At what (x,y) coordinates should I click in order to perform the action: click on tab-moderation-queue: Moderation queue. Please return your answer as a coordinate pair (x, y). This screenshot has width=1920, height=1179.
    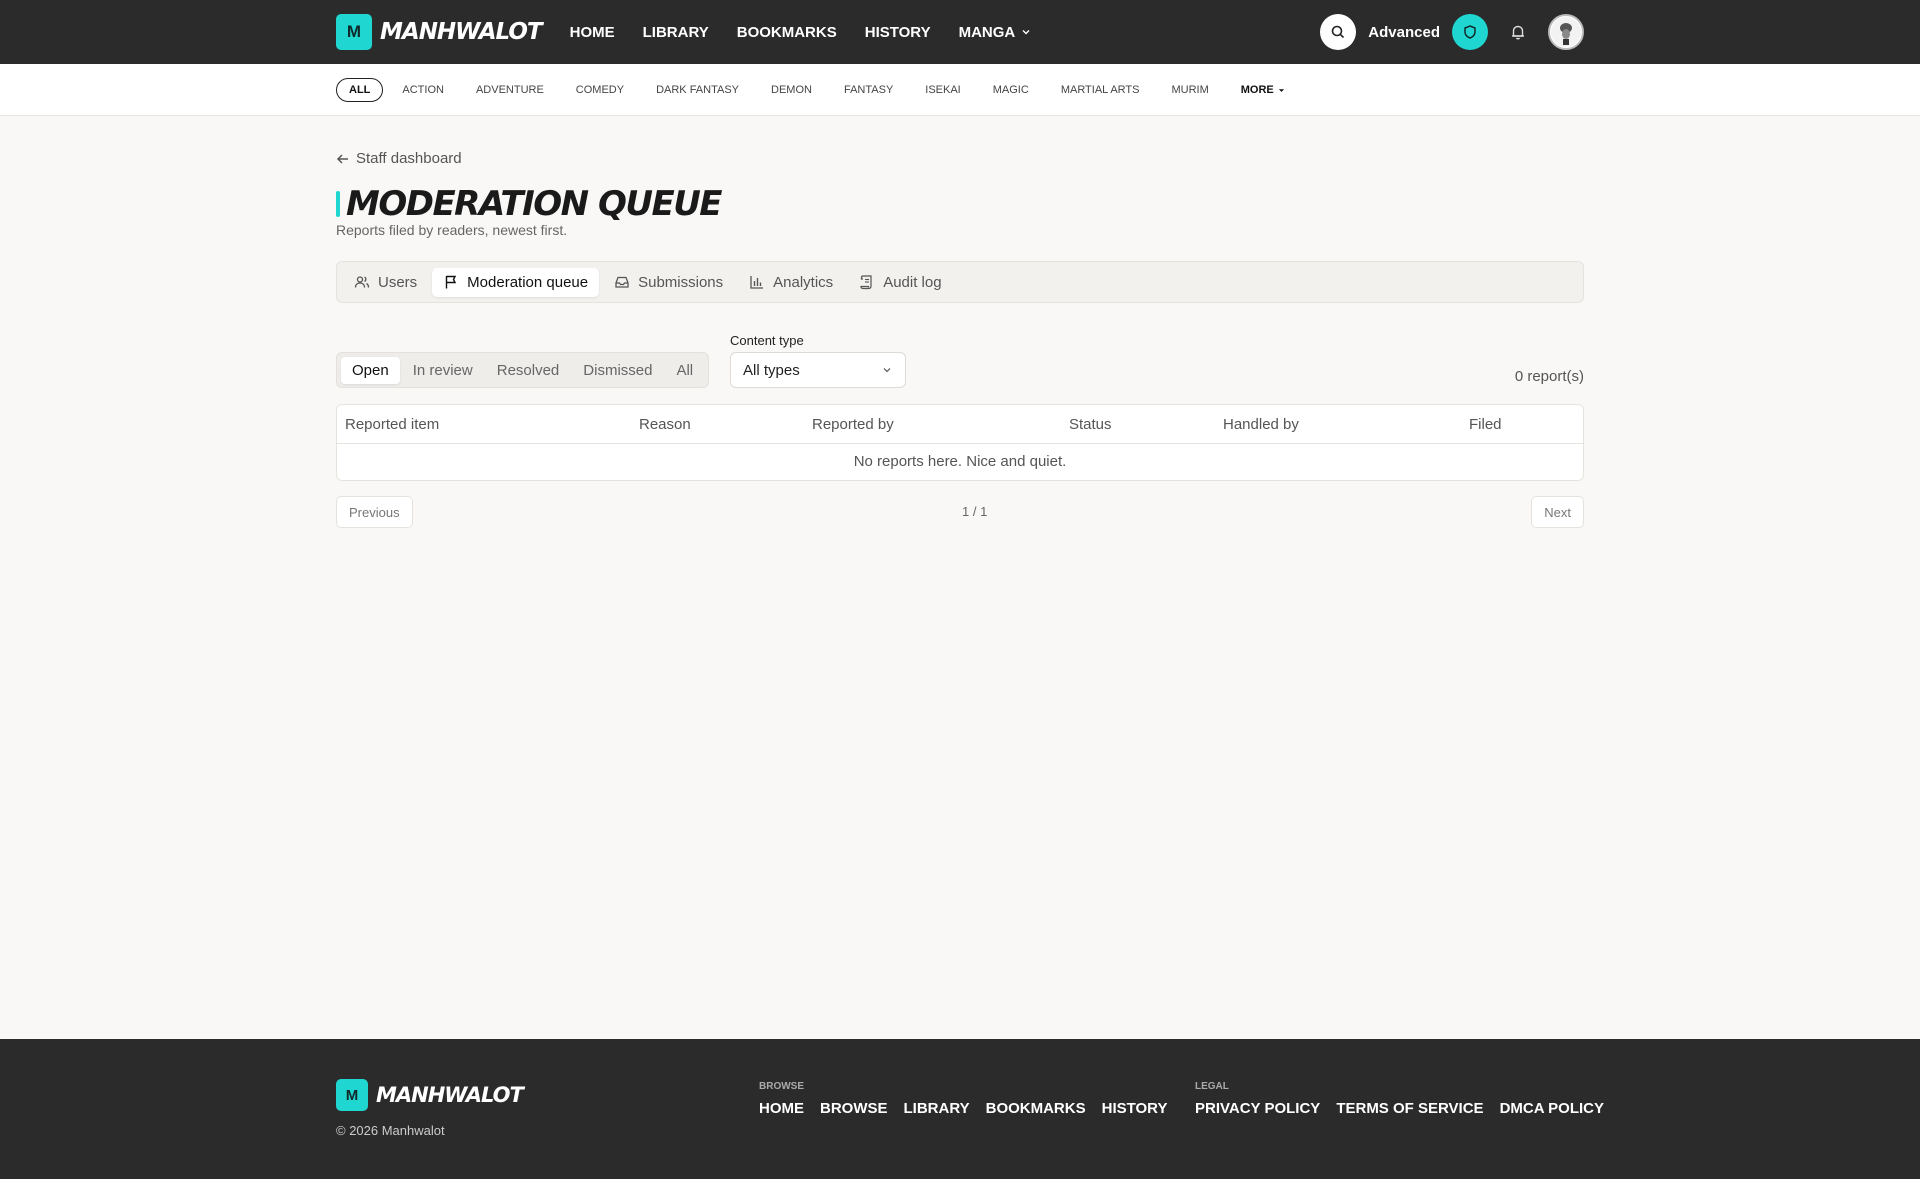
    Looking at the image, I should click on (516, 282).